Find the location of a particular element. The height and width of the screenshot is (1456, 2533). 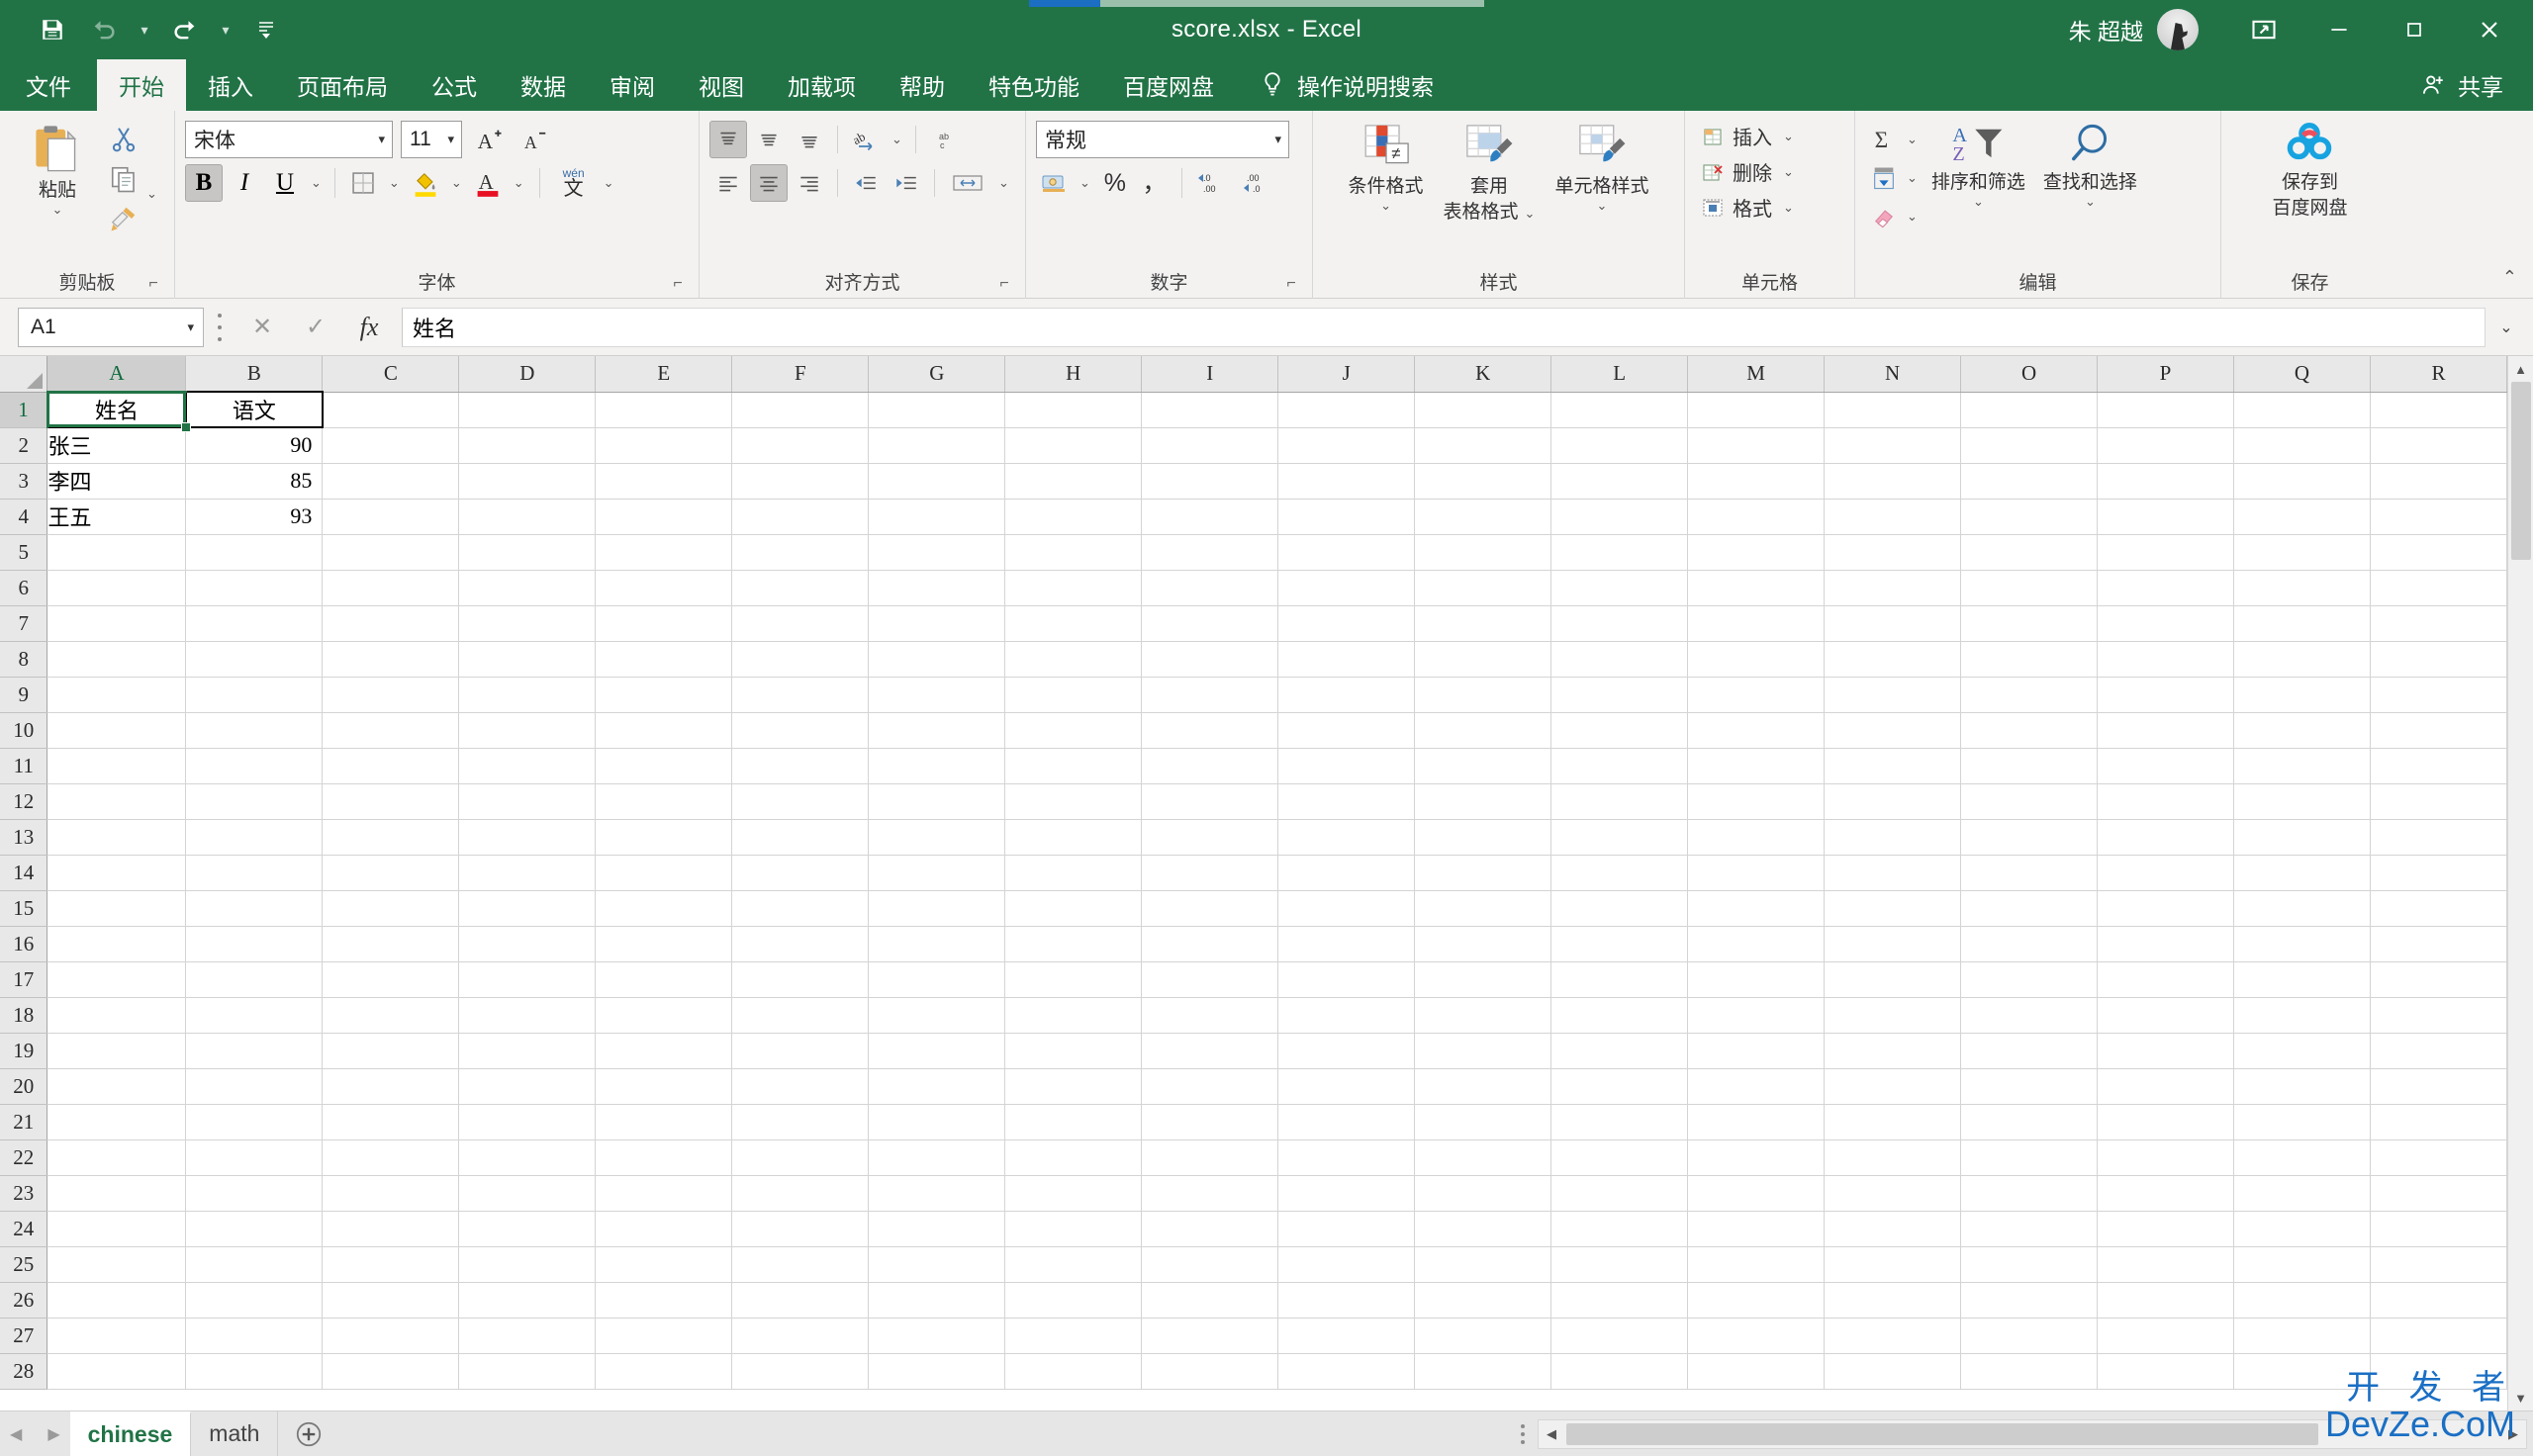

tab-formulas: 公式 is located at coordinates (455, 85).